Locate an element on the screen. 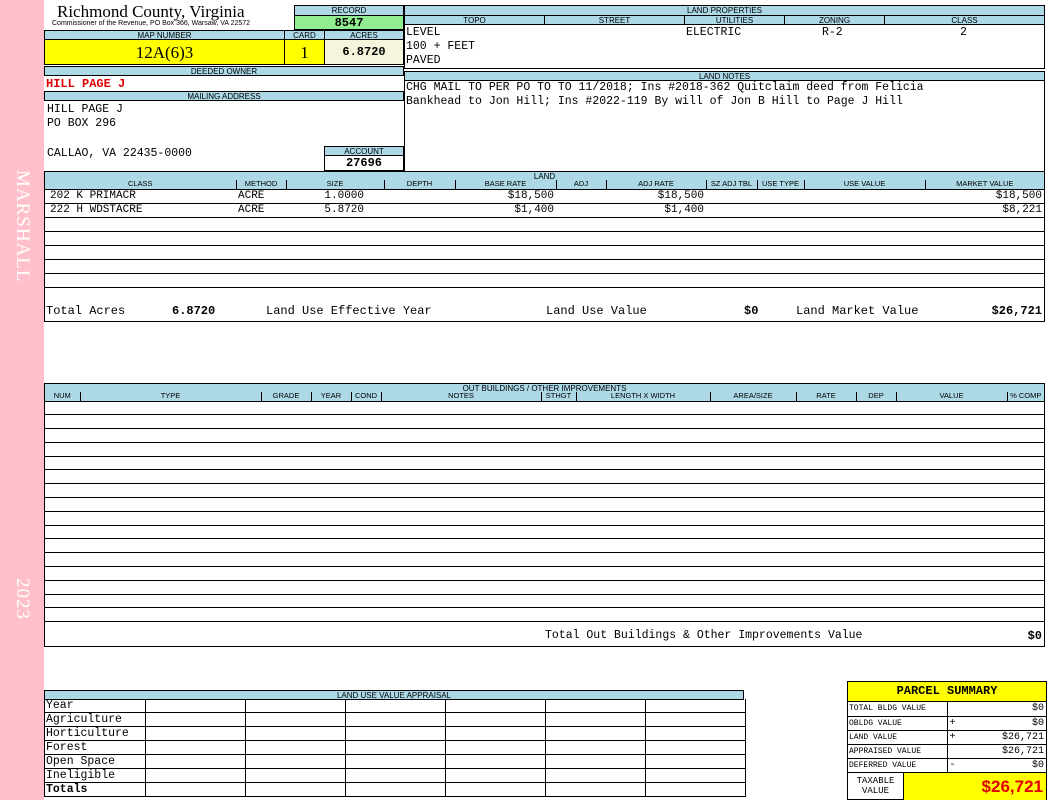 This screenshot has height=800, width=1050. ob-col-num: NUM is located at coordinates (63, 397).